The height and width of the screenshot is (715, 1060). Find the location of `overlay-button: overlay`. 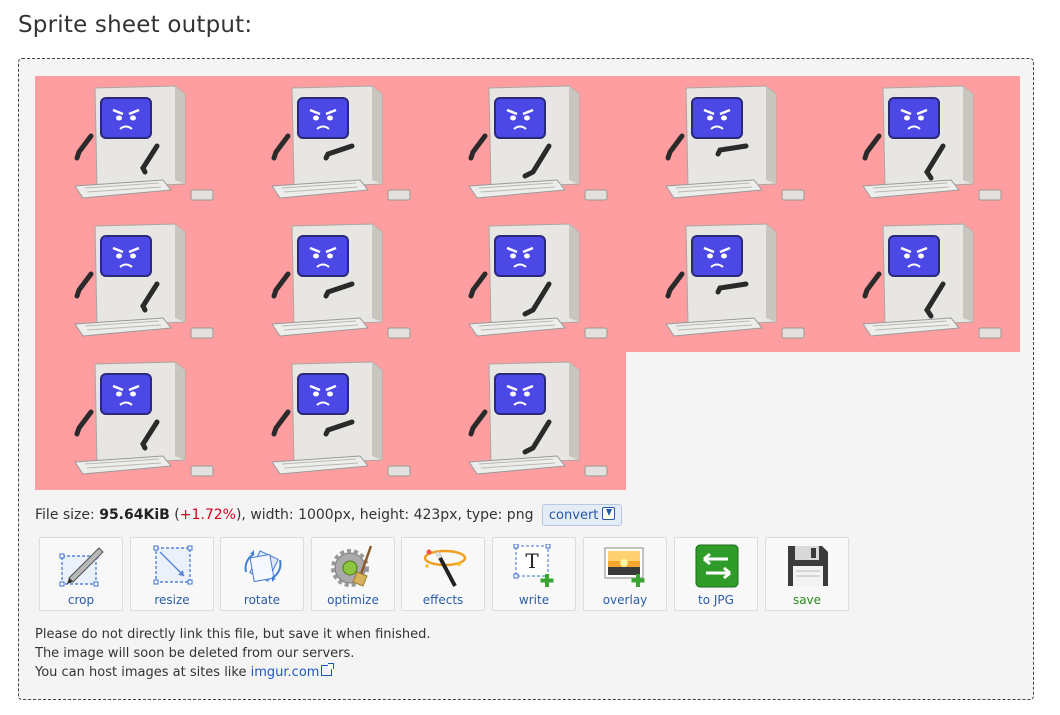

overlay-button: overlay is located at coordinates (625, 574).